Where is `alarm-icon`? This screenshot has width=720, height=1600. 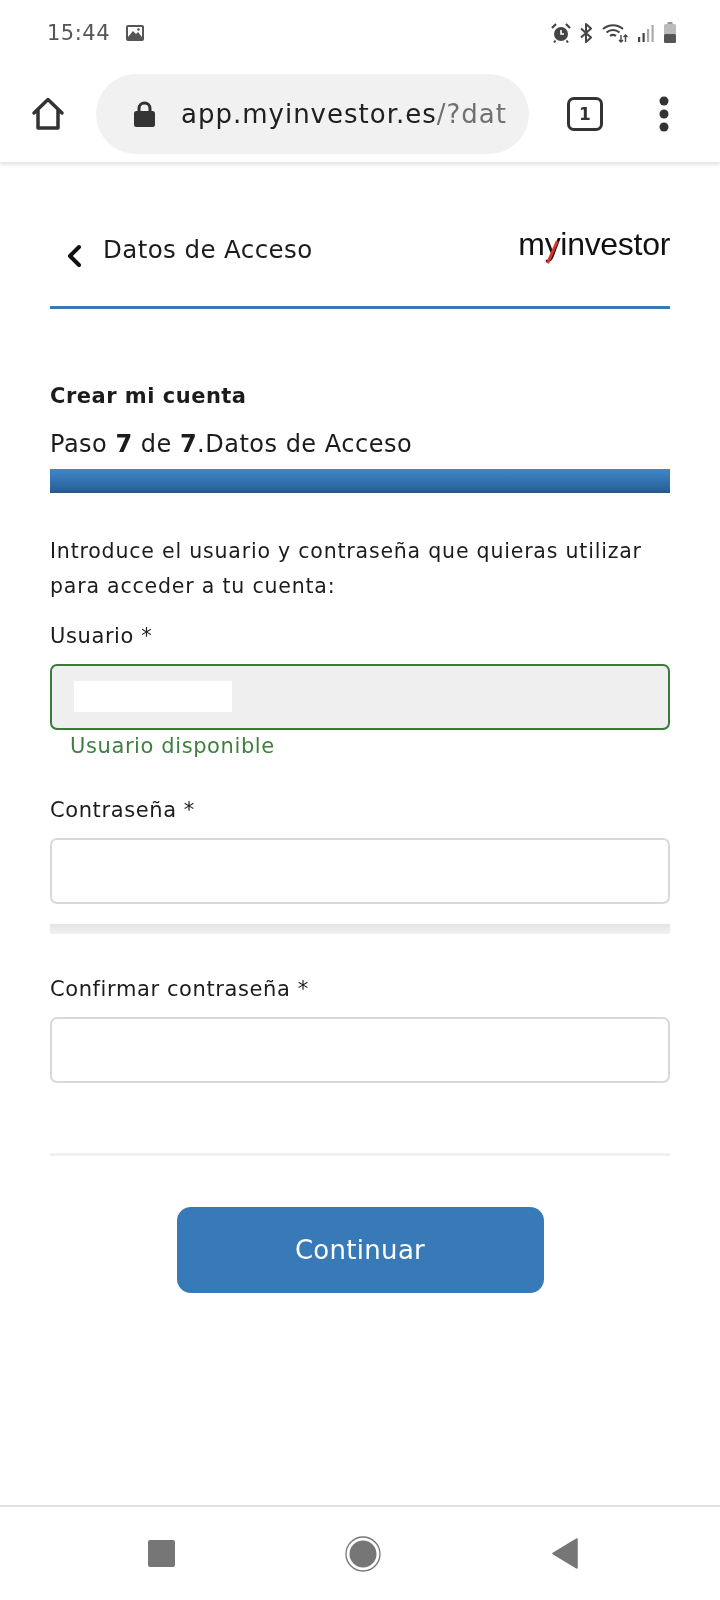 alarm-icon is located at coordinates (561, 32).